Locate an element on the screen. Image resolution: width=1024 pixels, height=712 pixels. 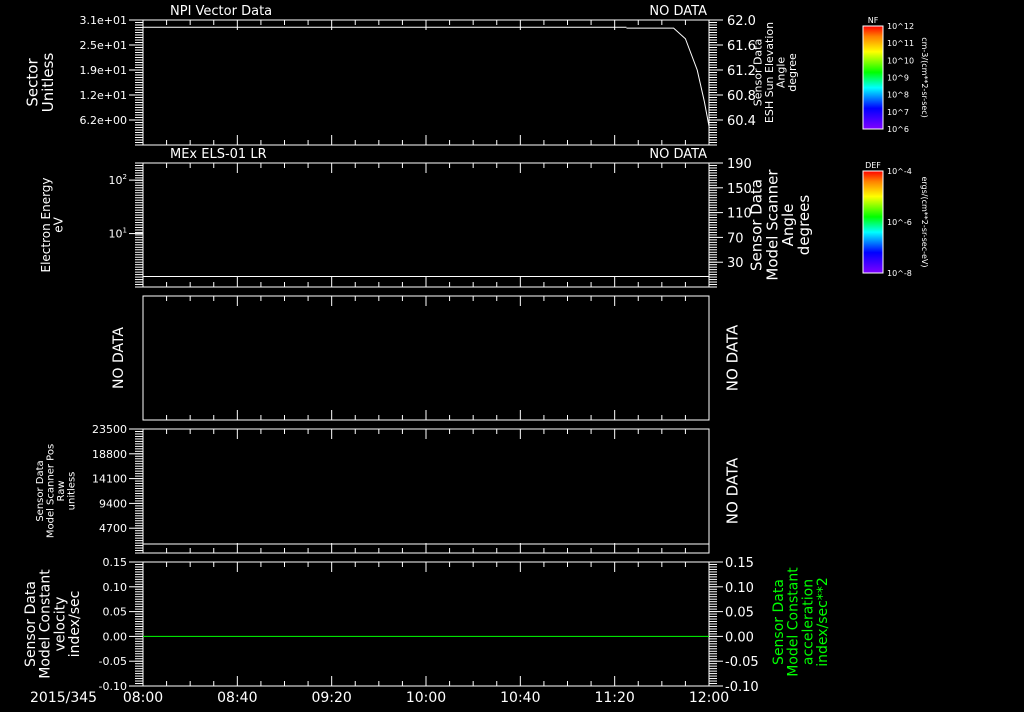
x-tick-label: 08:00 is located at coordinates (143, 698).